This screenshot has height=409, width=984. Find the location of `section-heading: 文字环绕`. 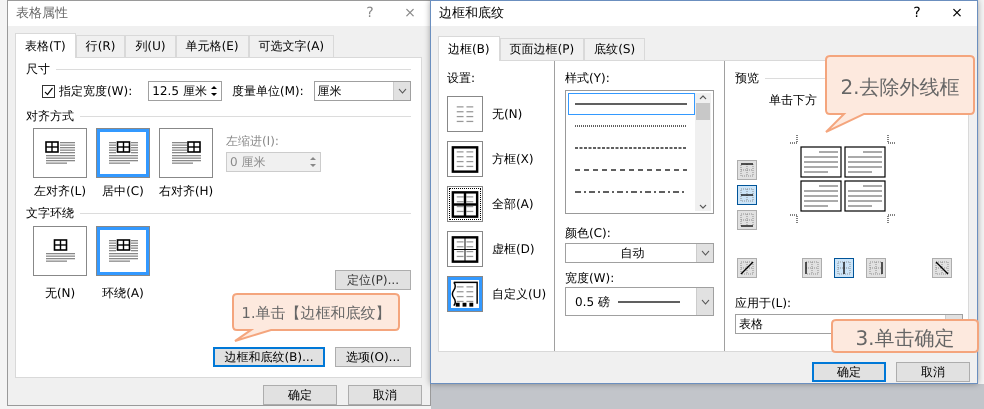

section-heading: 文字环绕 is located at coordinates (50, 213).